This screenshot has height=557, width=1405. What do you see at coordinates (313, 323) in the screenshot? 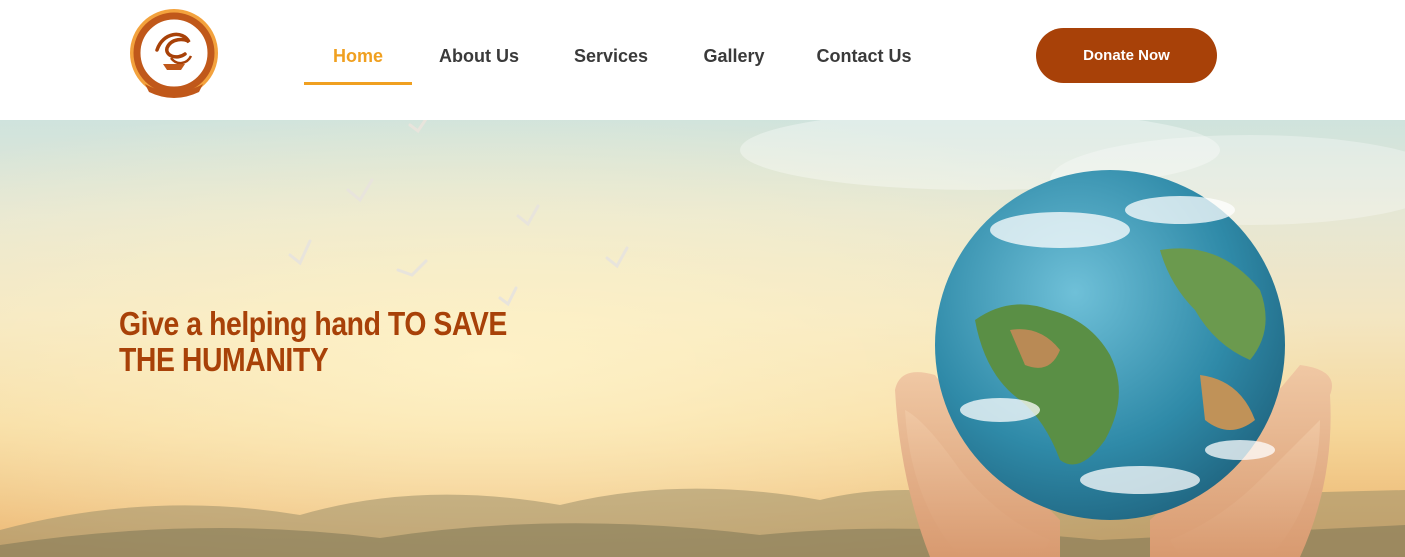
I see `hero-headline-line-1: Give a helping hand TO SAVE` at bounding box center [313, 323].